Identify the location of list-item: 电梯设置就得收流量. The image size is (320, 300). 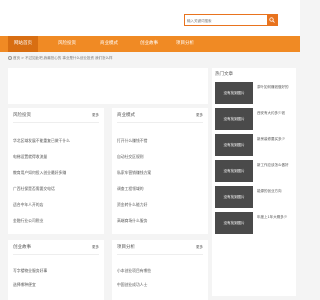
(30, 157).